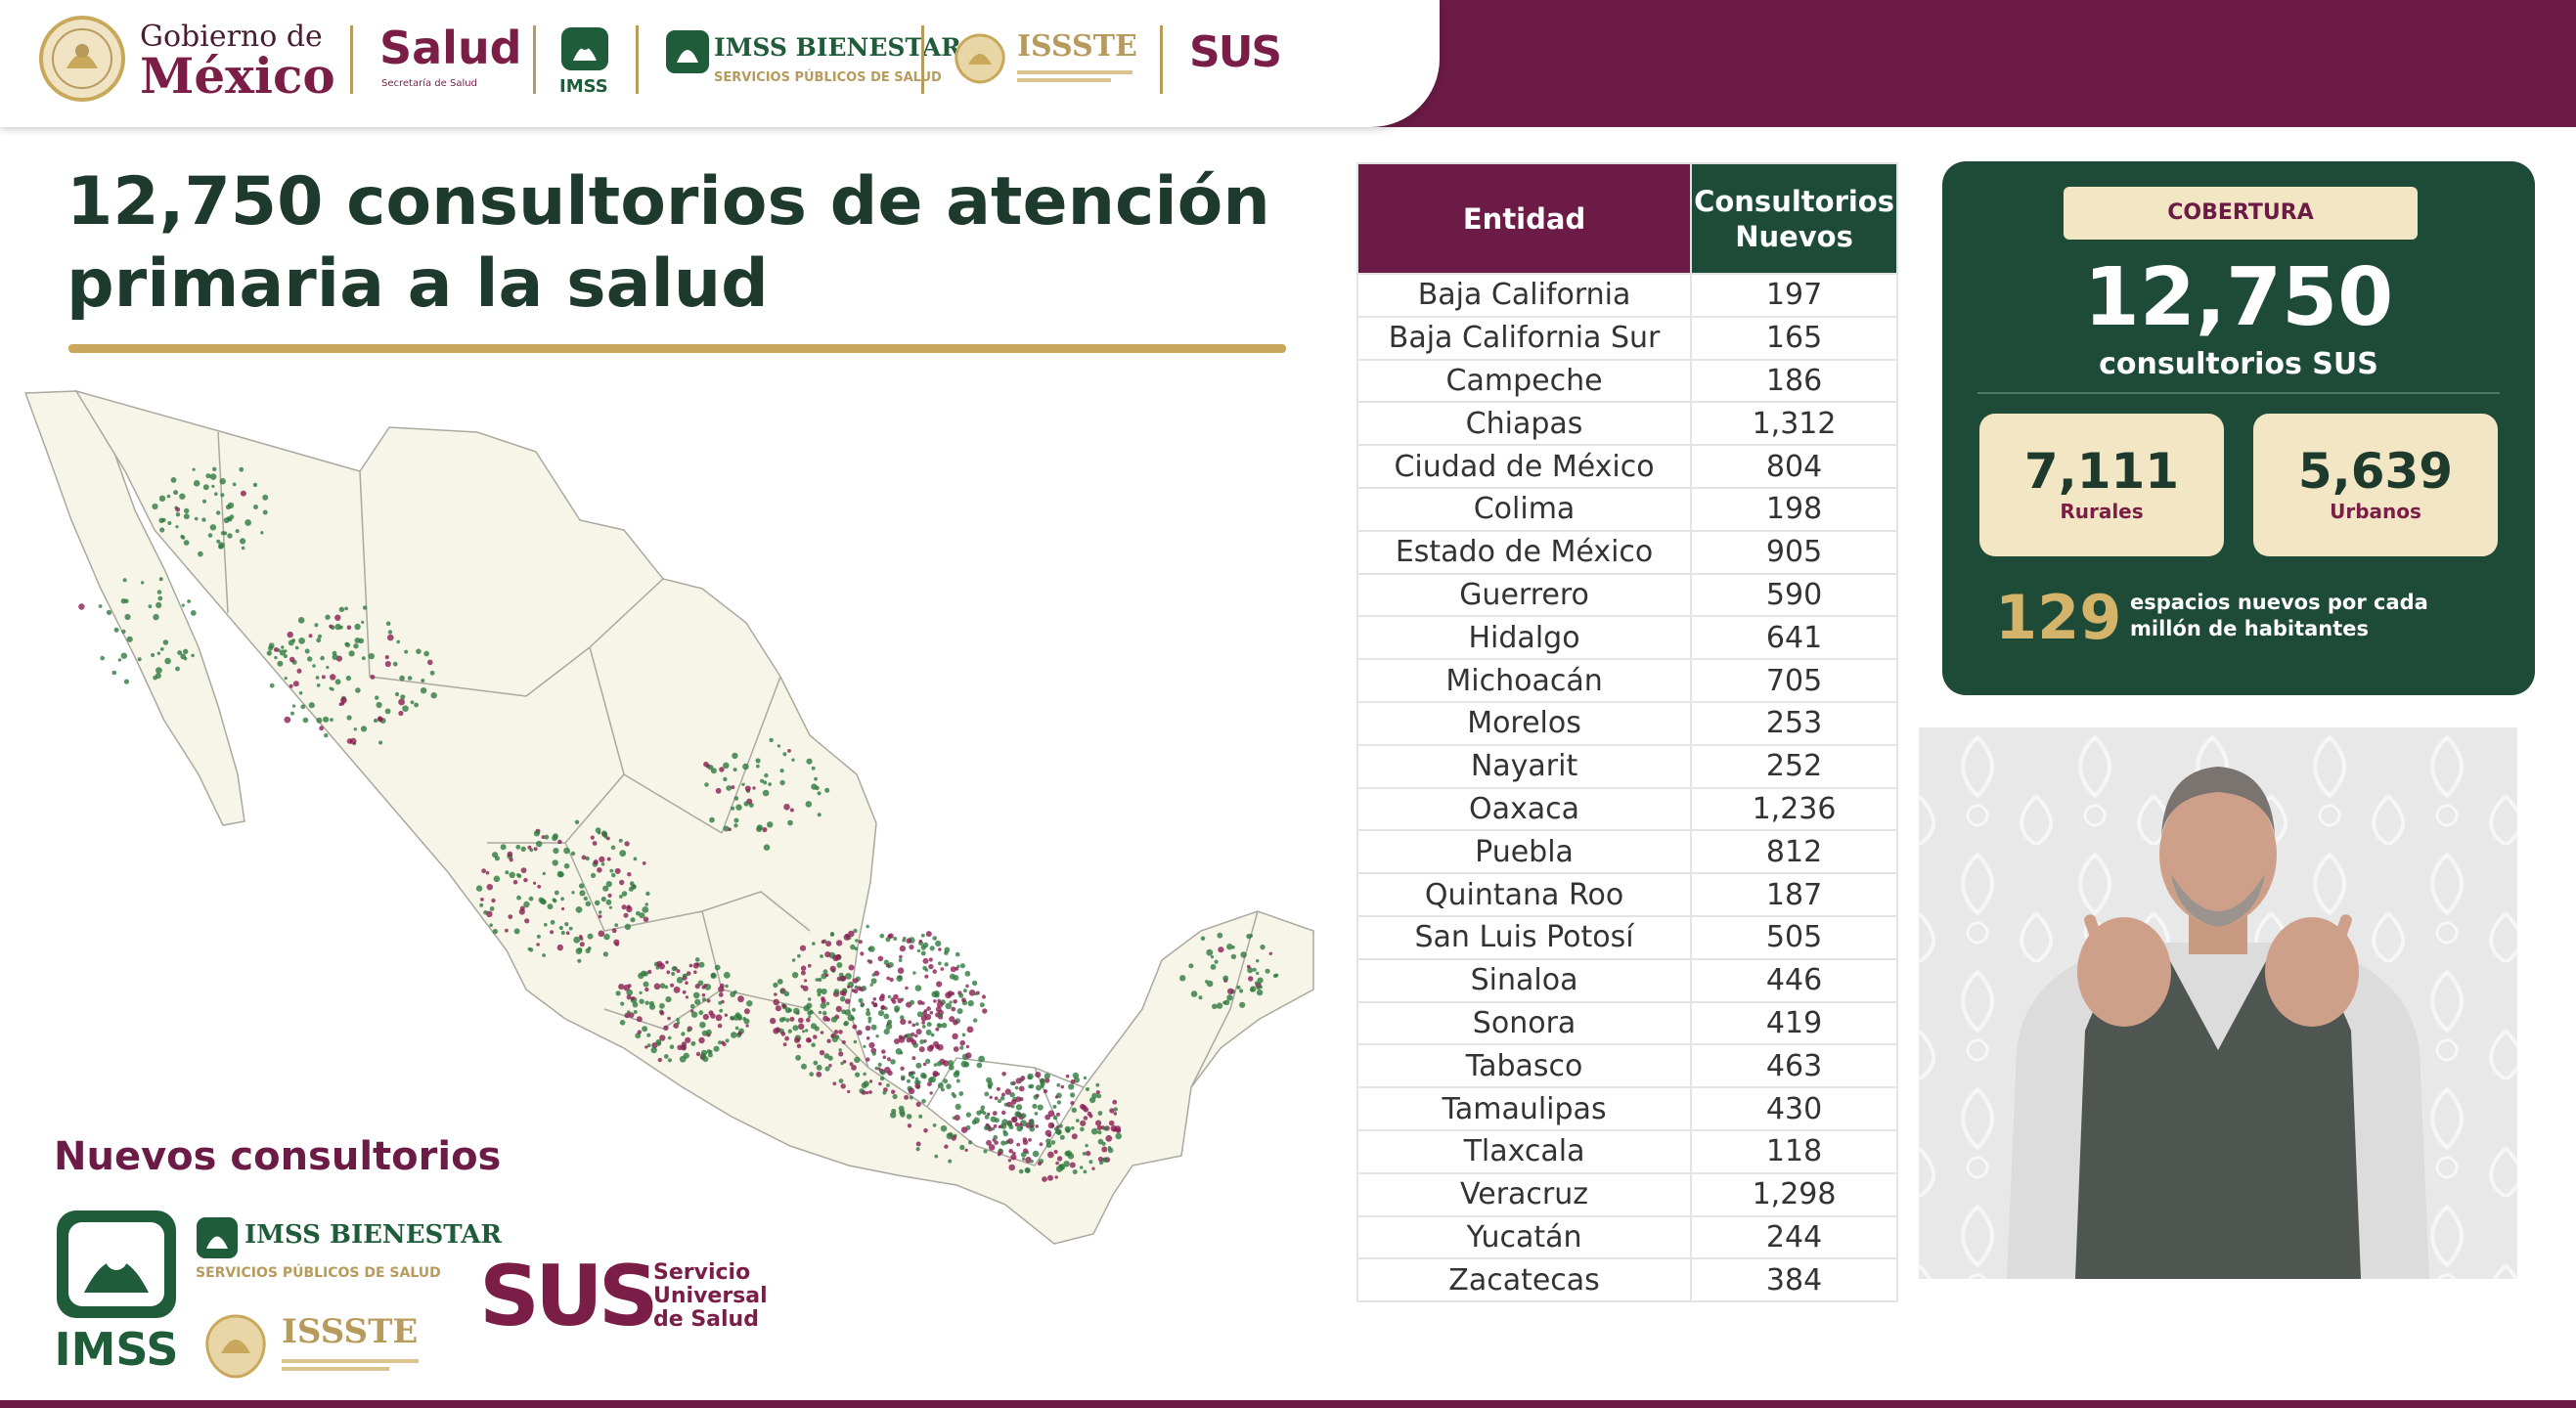  Describe the element at coordinates (1626, 937) in the screenshot. I see `table-row: San Luis Potosí 505` at that location.